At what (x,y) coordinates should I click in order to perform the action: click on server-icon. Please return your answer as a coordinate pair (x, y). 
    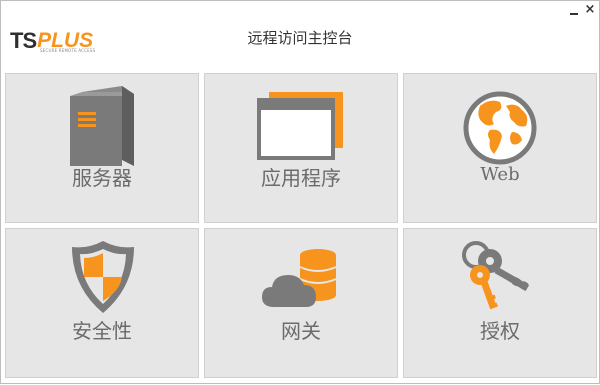
    Looking at the image, I should click on (102, 126).